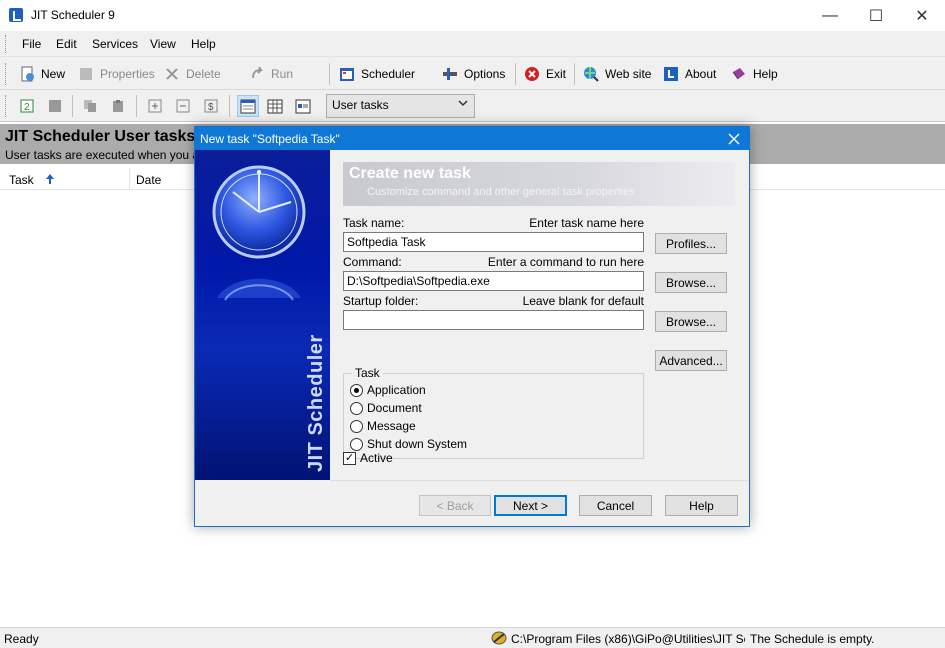  Describe the element at coordinates (148, 180) in the screenshot. I see `column-header-date: Date` at that location.